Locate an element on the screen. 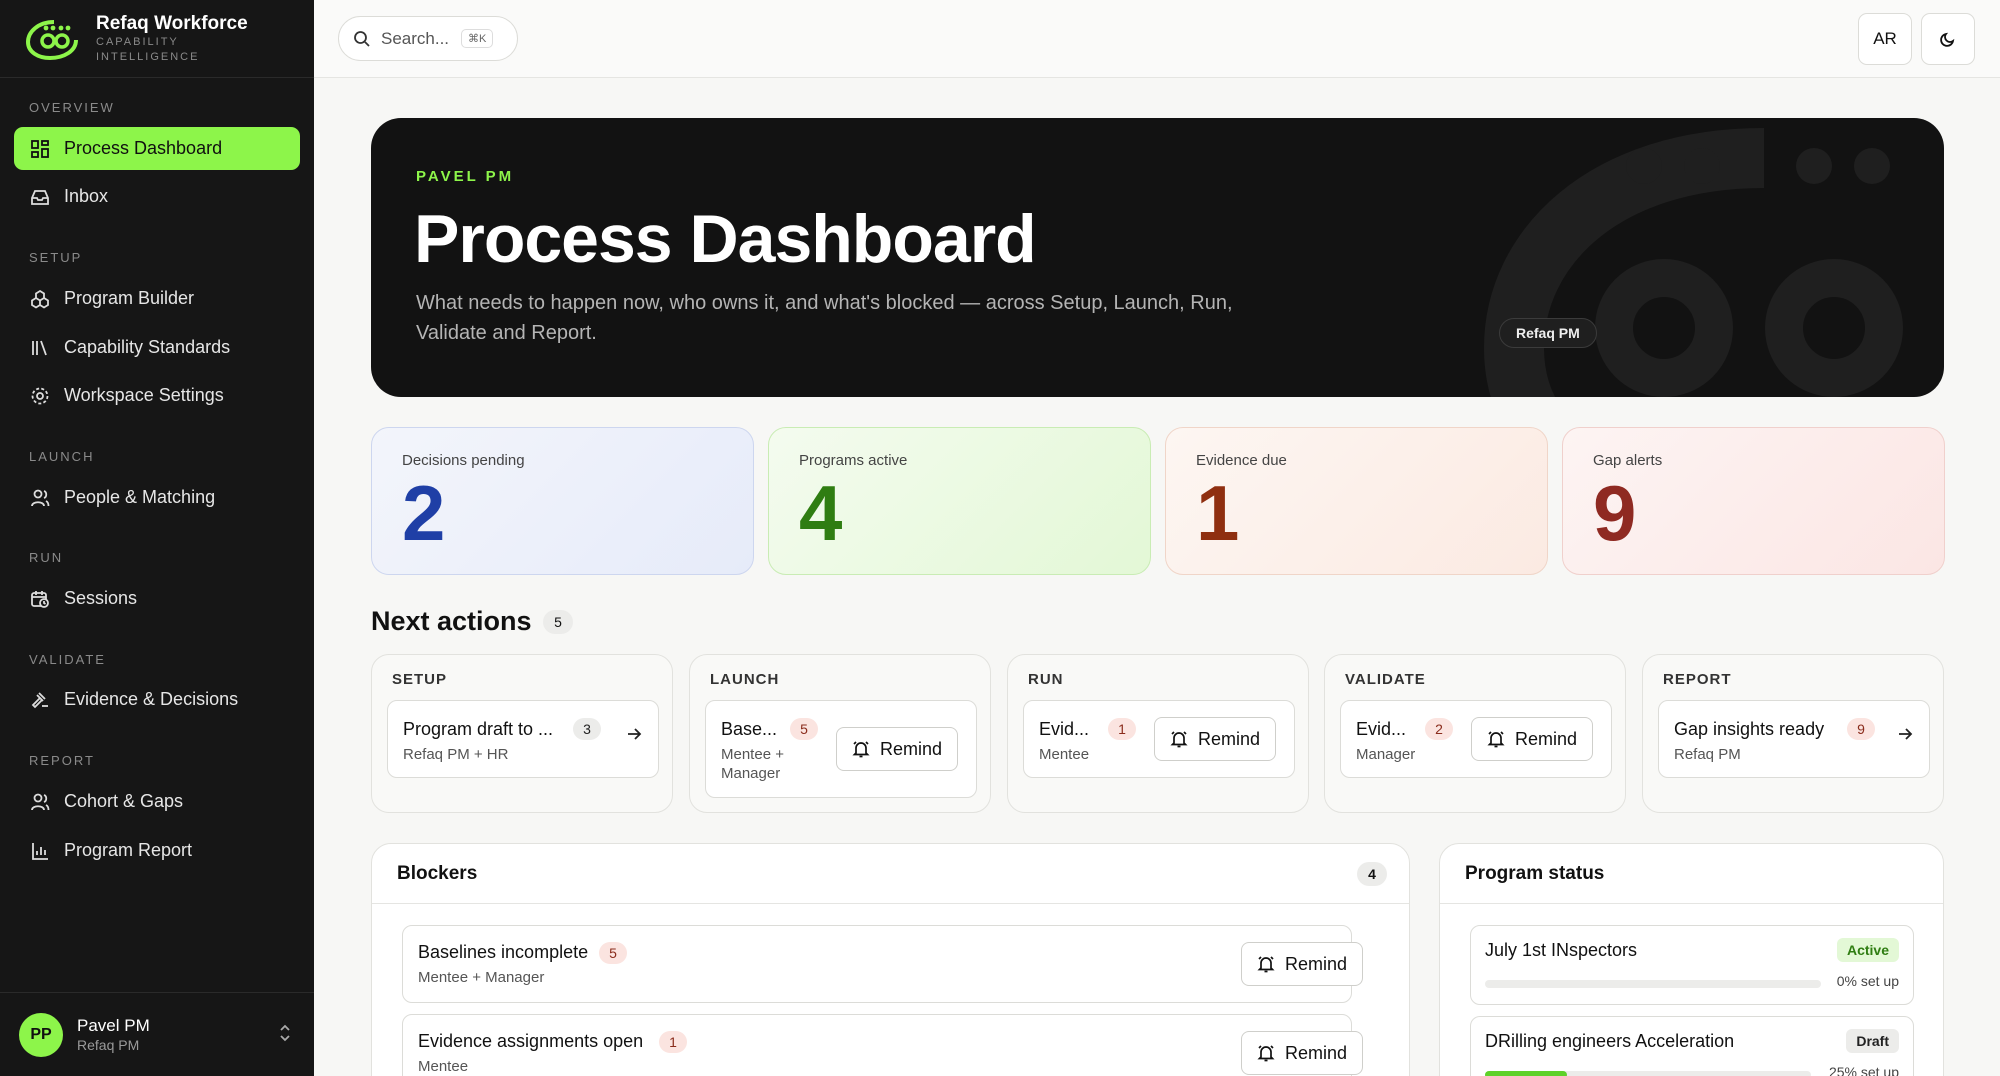 The height and width of the screenshot is (1076, 2000). sidebar-item-workspace-settings: Workspace Settings is located at coordinates (157, 395).